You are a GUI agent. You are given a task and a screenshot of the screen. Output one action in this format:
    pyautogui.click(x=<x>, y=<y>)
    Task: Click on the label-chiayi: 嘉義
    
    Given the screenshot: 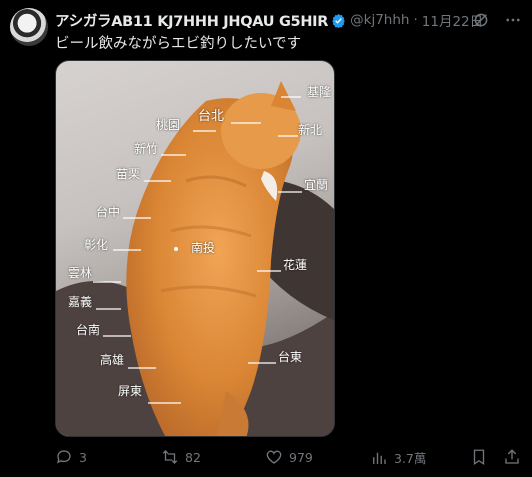 What is the action you would take?
    pyautogui.click(x=80, y=302)
    